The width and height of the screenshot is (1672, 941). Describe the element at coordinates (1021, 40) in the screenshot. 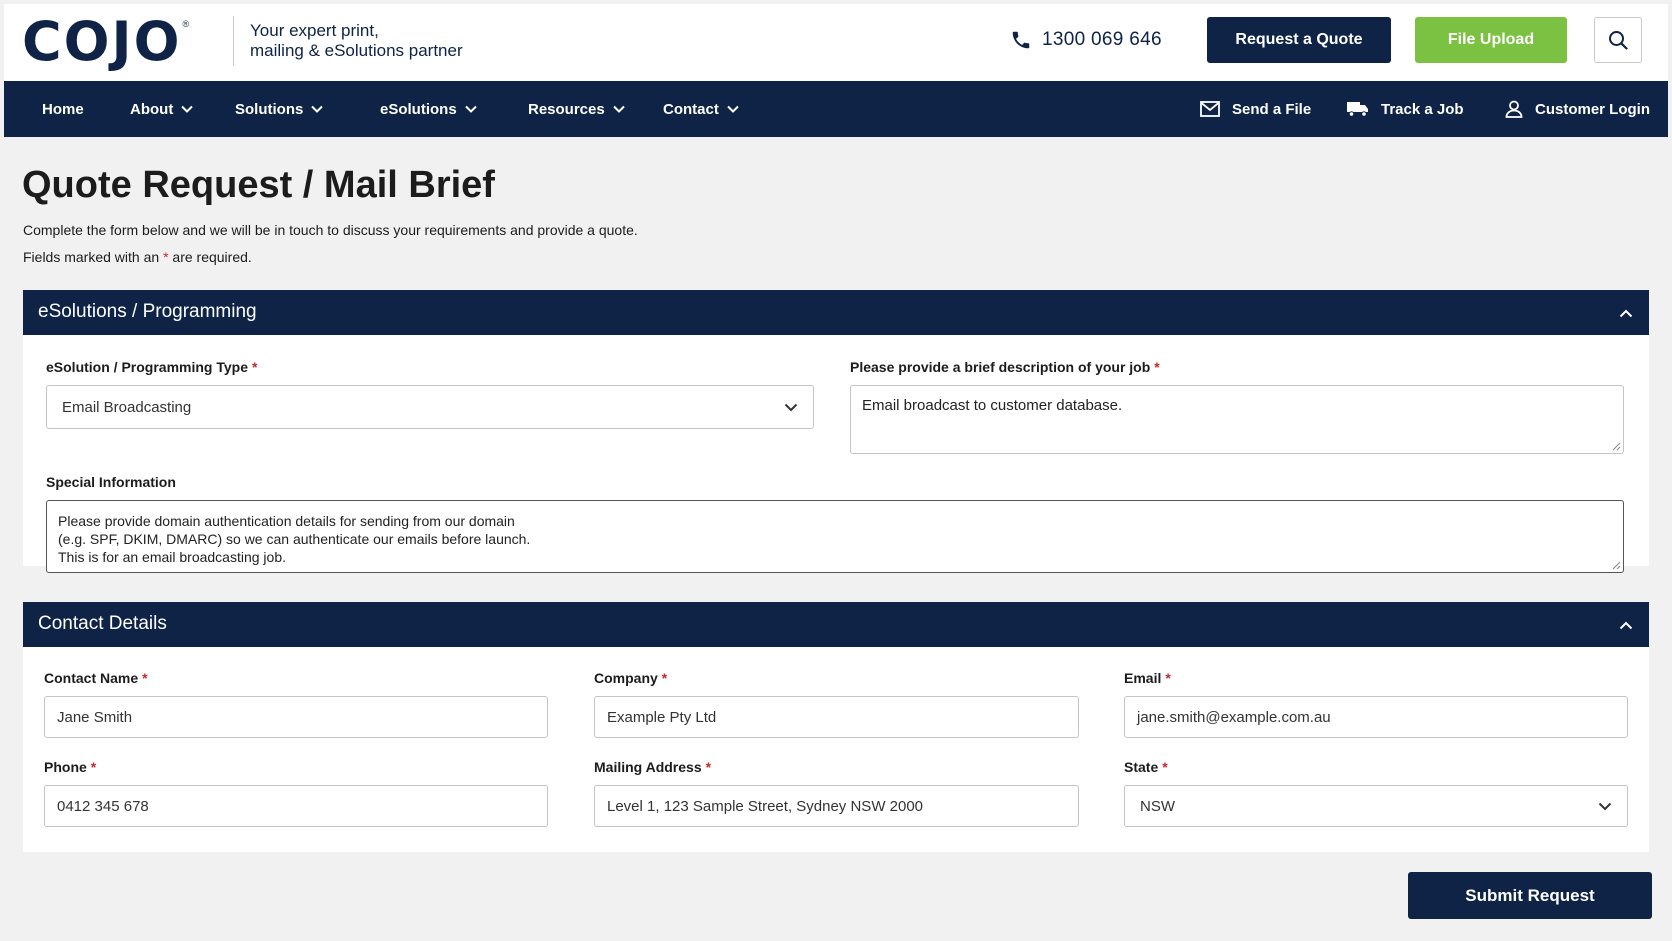

I see `phone-icon` at that location.